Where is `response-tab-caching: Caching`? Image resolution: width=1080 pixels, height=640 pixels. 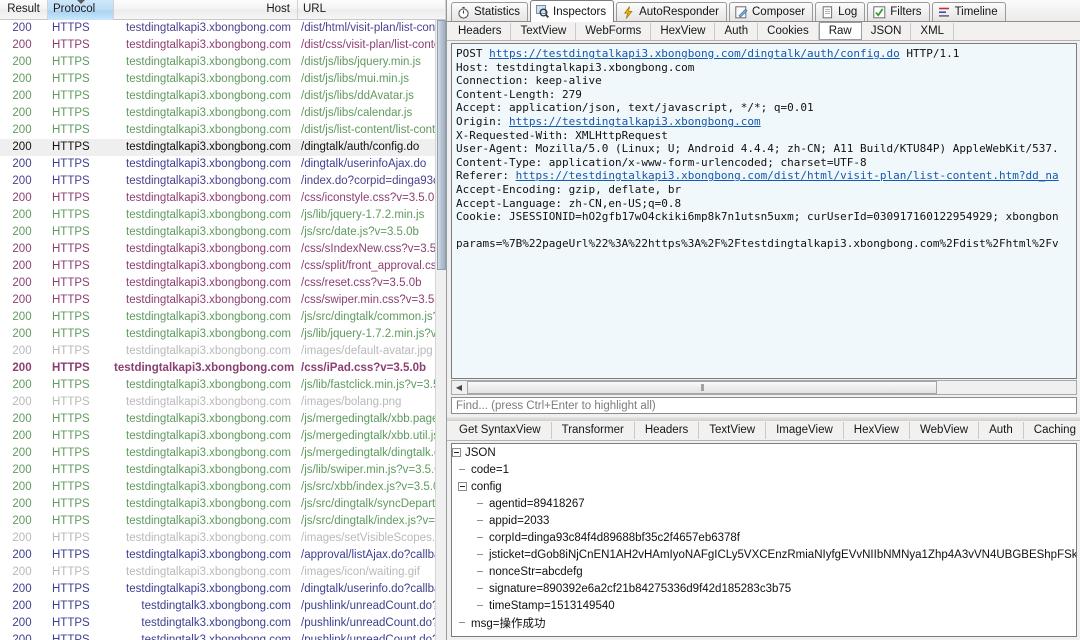
response-tab-caching: Caching is located at coordinates (1052, 430).